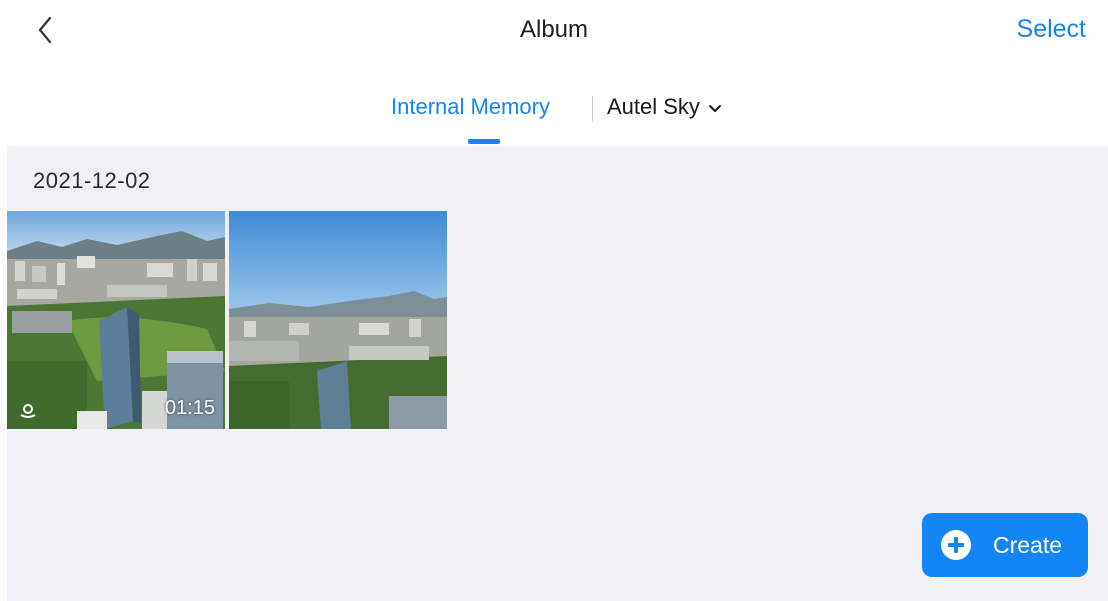 This screenshot has width=1108, height=601. Describe the element at coordinates (715, 107) in the screenshot. I see `chevron-down-icon` at that location.